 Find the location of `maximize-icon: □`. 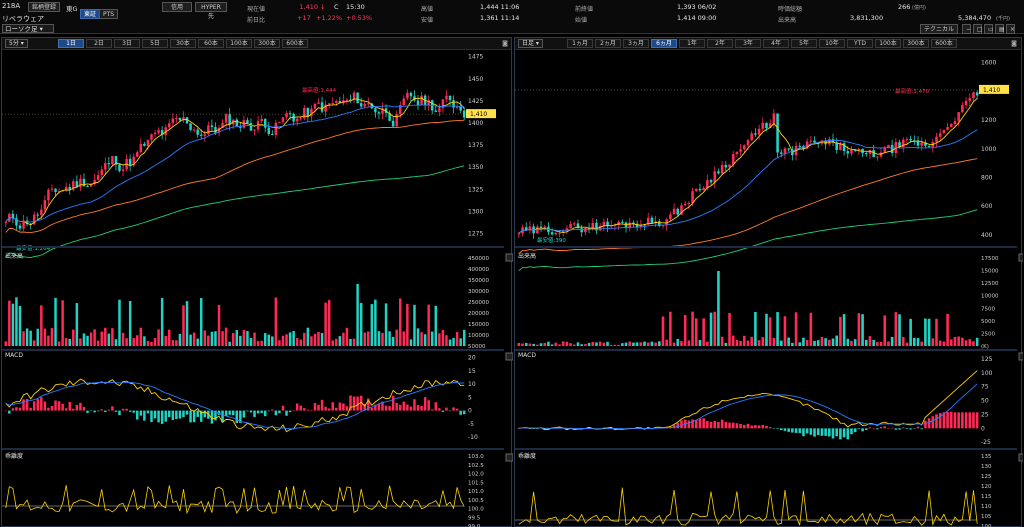

maximize-icon: □ is located at coordinates (978, 29).